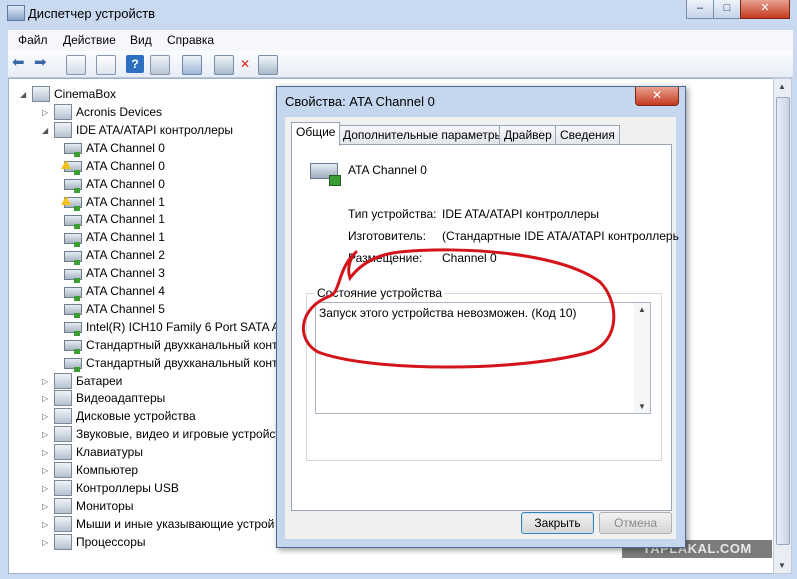 The height and width of the screenshot is (579, 797). Describe the element at coordinates (125, 308) in the screenshot. I see `tree-item-label: ATA Channel 5` at that location.